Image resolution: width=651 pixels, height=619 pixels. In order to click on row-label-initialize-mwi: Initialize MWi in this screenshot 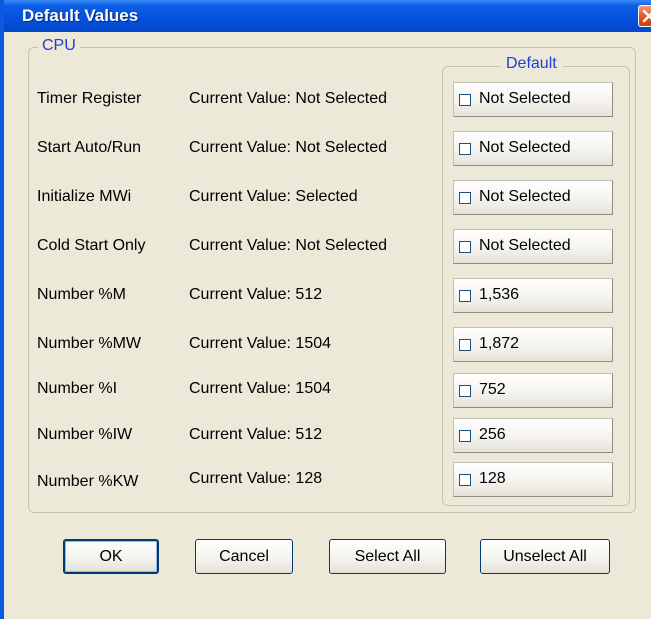, I will do `click(84, 196)`.